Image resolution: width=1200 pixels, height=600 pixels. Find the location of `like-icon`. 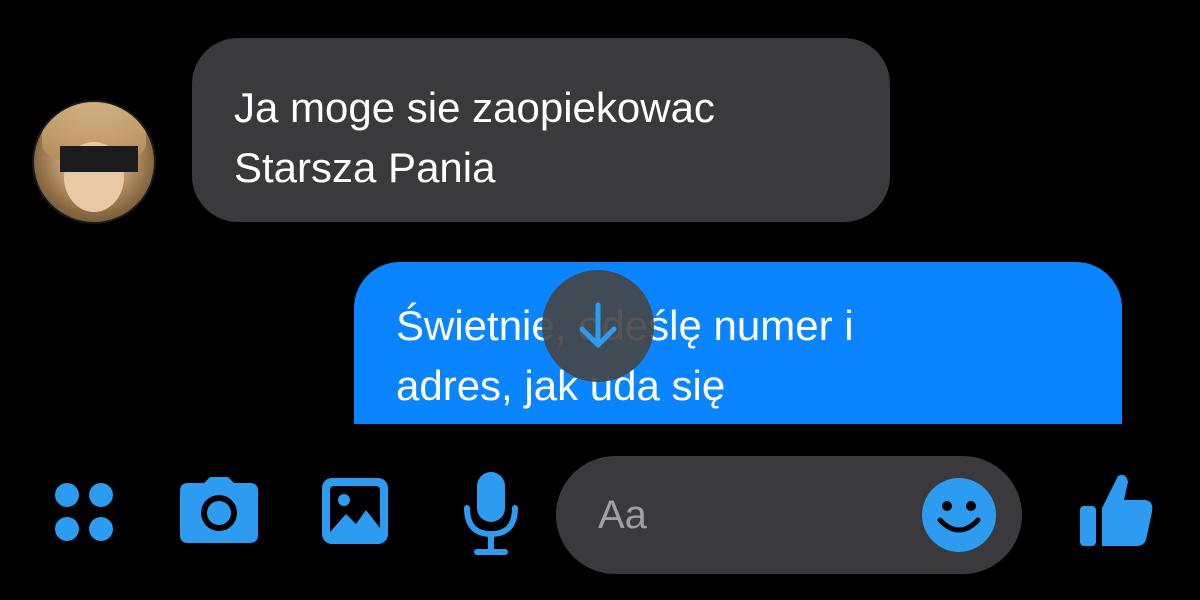

like-icon is located at coordinates (1116, 510).